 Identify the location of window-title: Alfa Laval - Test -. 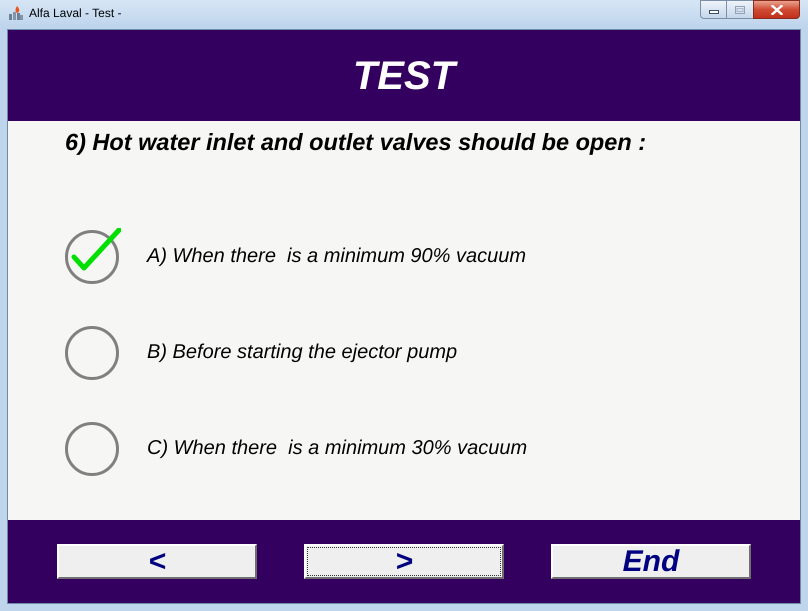
(75, 13).